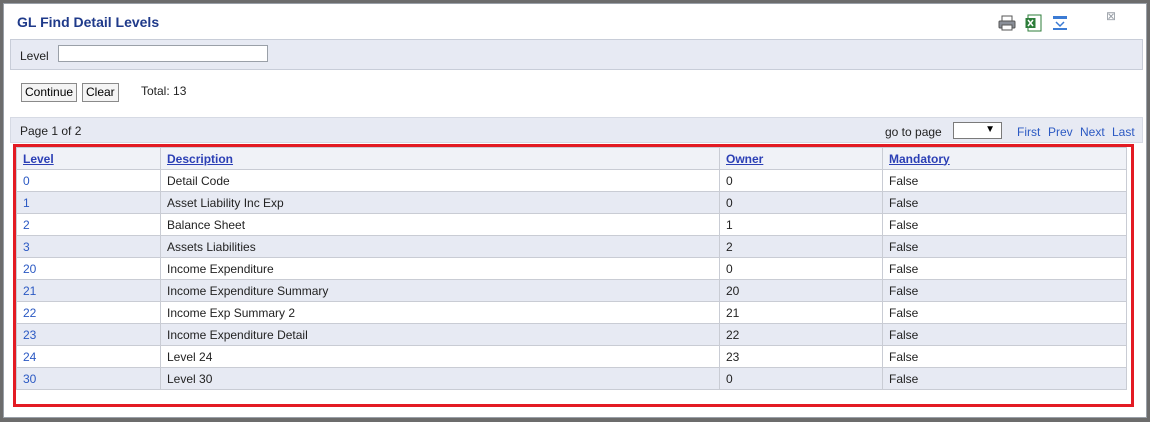  Describe the element at coordinates (164, 91) in the screenshot. I see `total-count: Total: 13` at that location.